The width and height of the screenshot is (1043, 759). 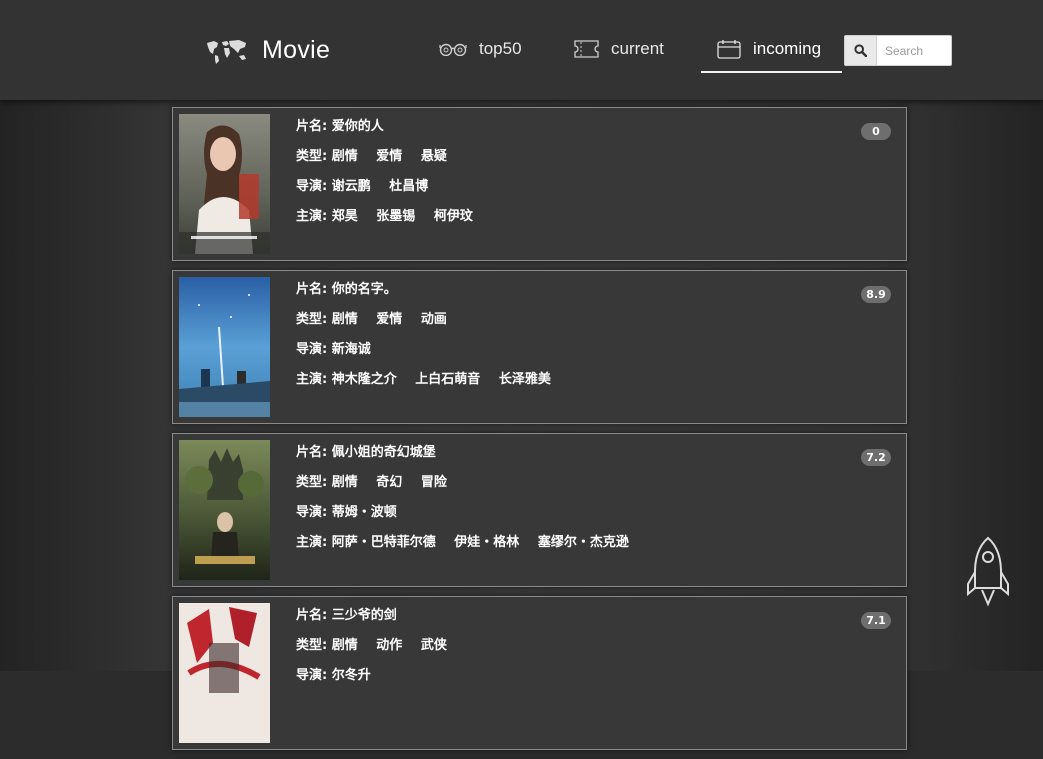 What do you see at coordinates (351, 349) in the screenshot?
I see `movie-director: 新海诚` at bounding box center [351, 349].